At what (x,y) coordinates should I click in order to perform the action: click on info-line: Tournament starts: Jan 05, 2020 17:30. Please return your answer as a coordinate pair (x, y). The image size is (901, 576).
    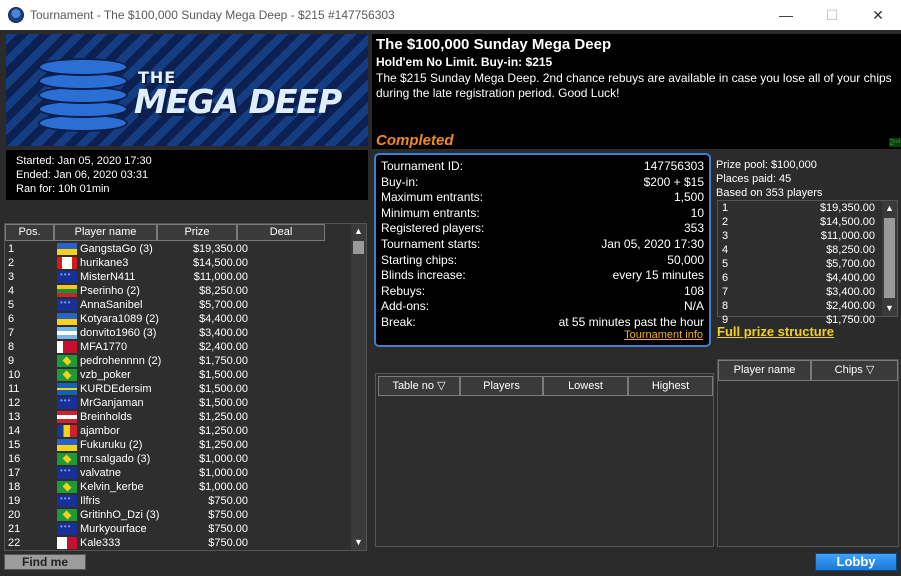
    Looking at the image, I should click on (542, 245).